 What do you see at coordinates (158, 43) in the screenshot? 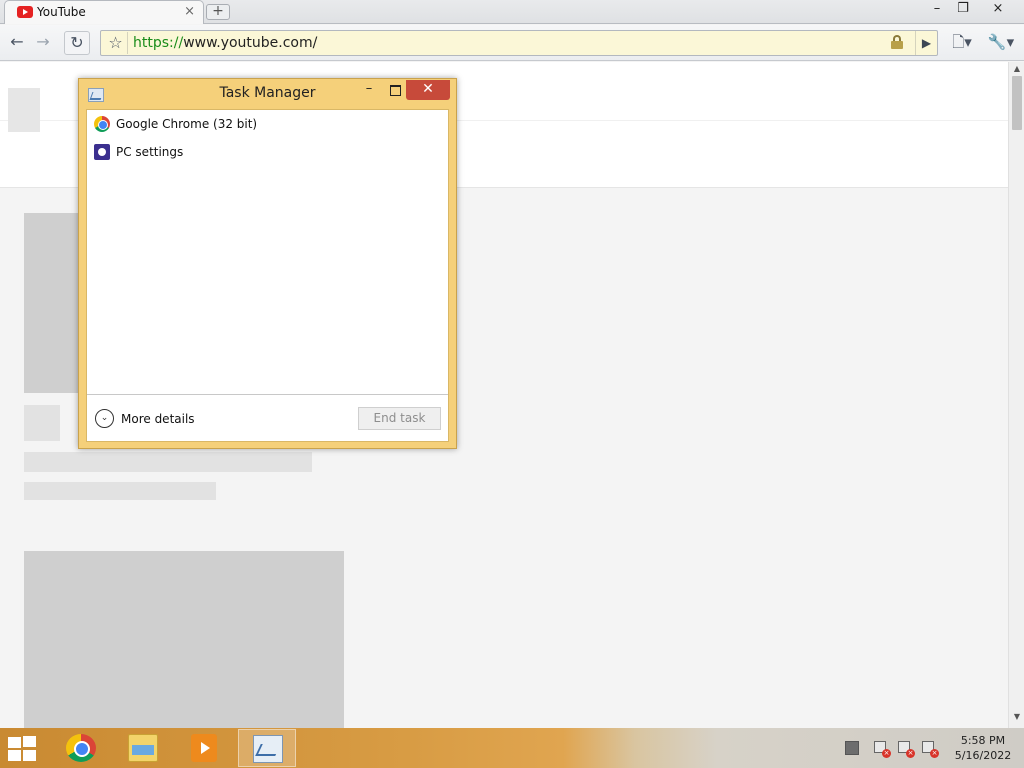
I see `url-scheme: https://` at bounding box center [158, 43].